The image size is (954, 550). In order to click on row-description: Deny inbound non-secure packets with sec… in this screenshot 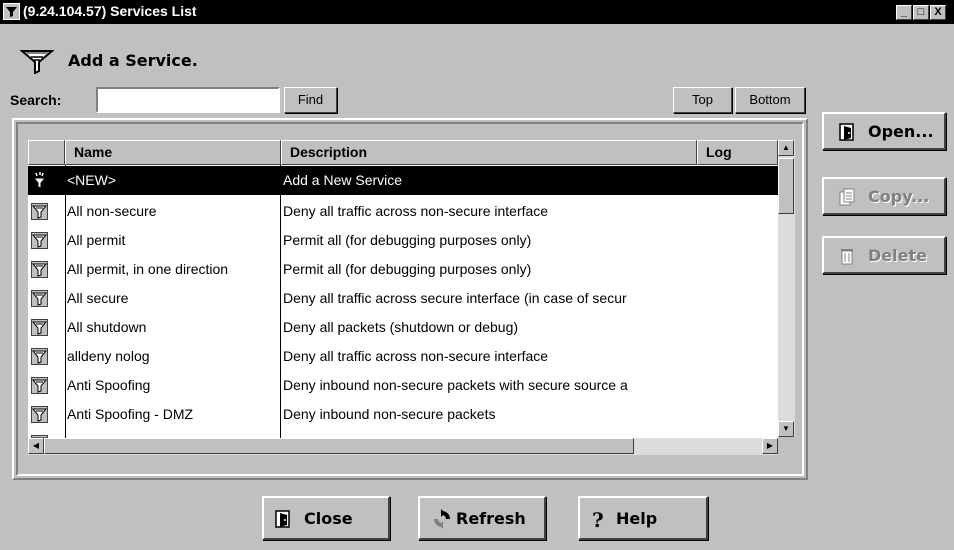, I will do `click(455, 385)`.